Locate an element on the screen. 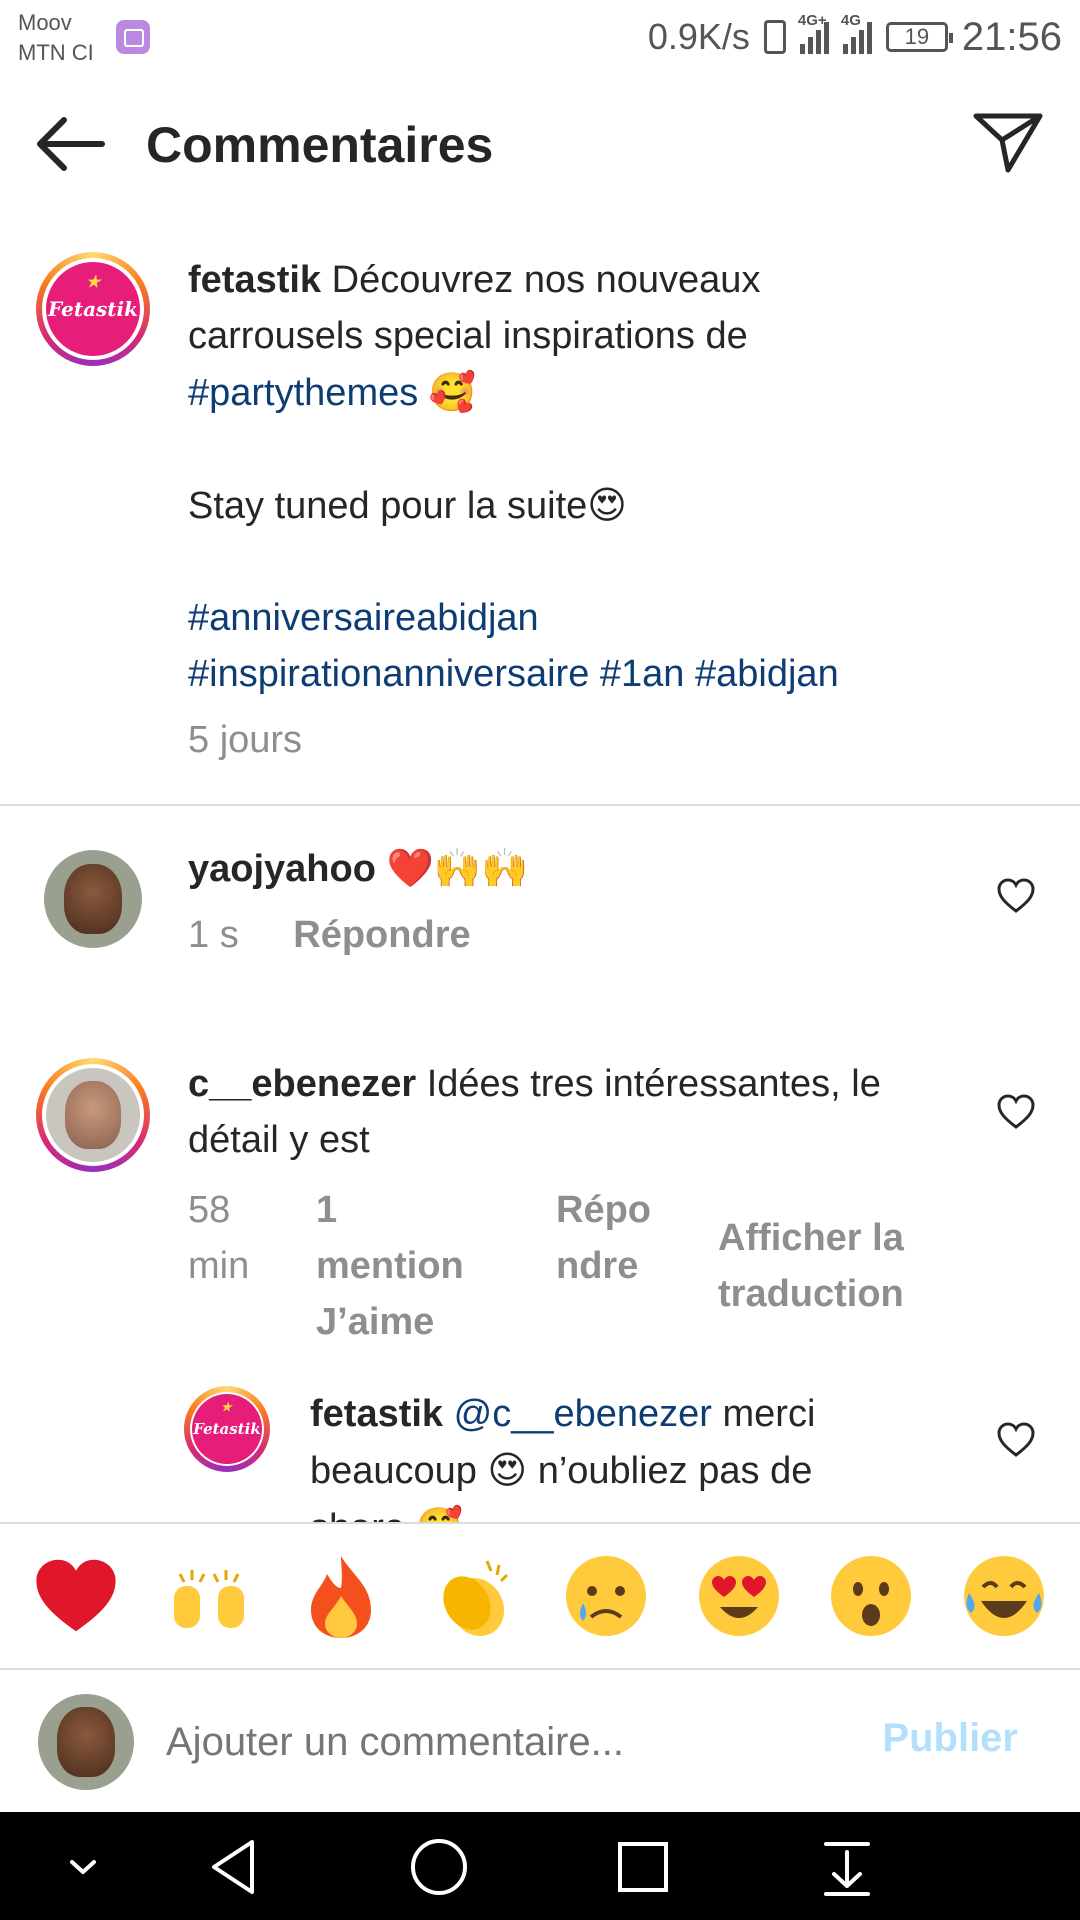 Image resolution: width=1080 pixels, height=1920 pixels. post-author-avatar: ★ Fetastik is located at coordinates (93, 309).